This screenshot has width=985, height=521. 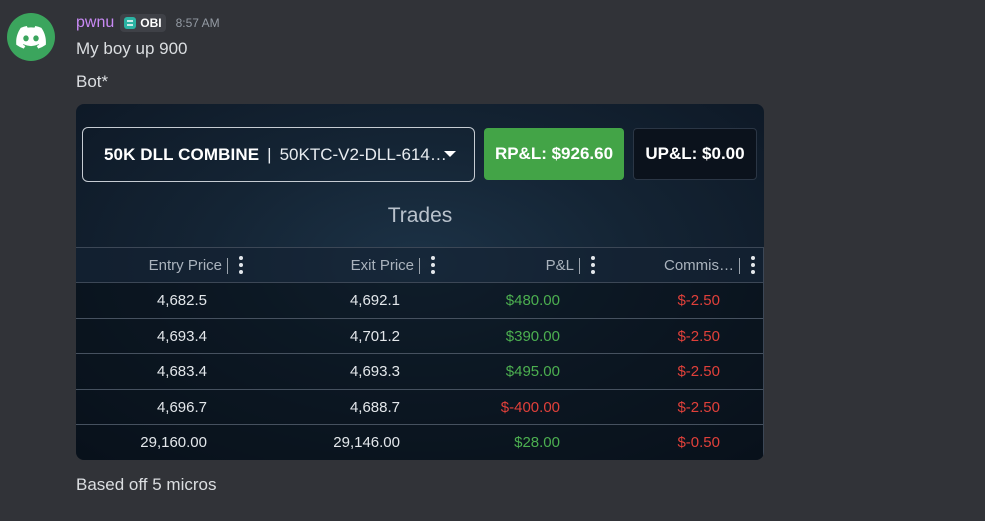 What do you see at coordinates (374, 407) in the screenshot?
I see `exit-price: 4,688.7` at bounding box center [374, 407].